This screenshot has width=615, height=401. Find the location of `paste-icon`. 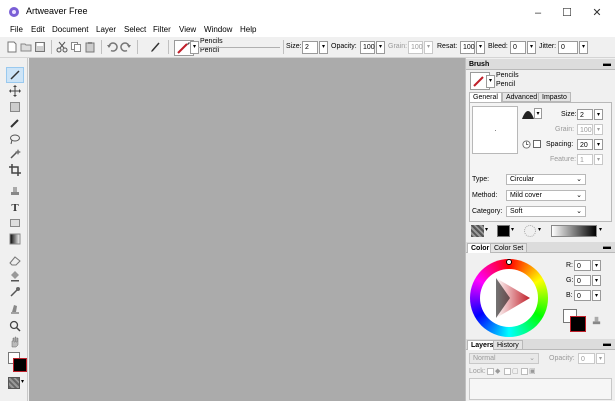

paste-icon is located at coordinates (90, 47).